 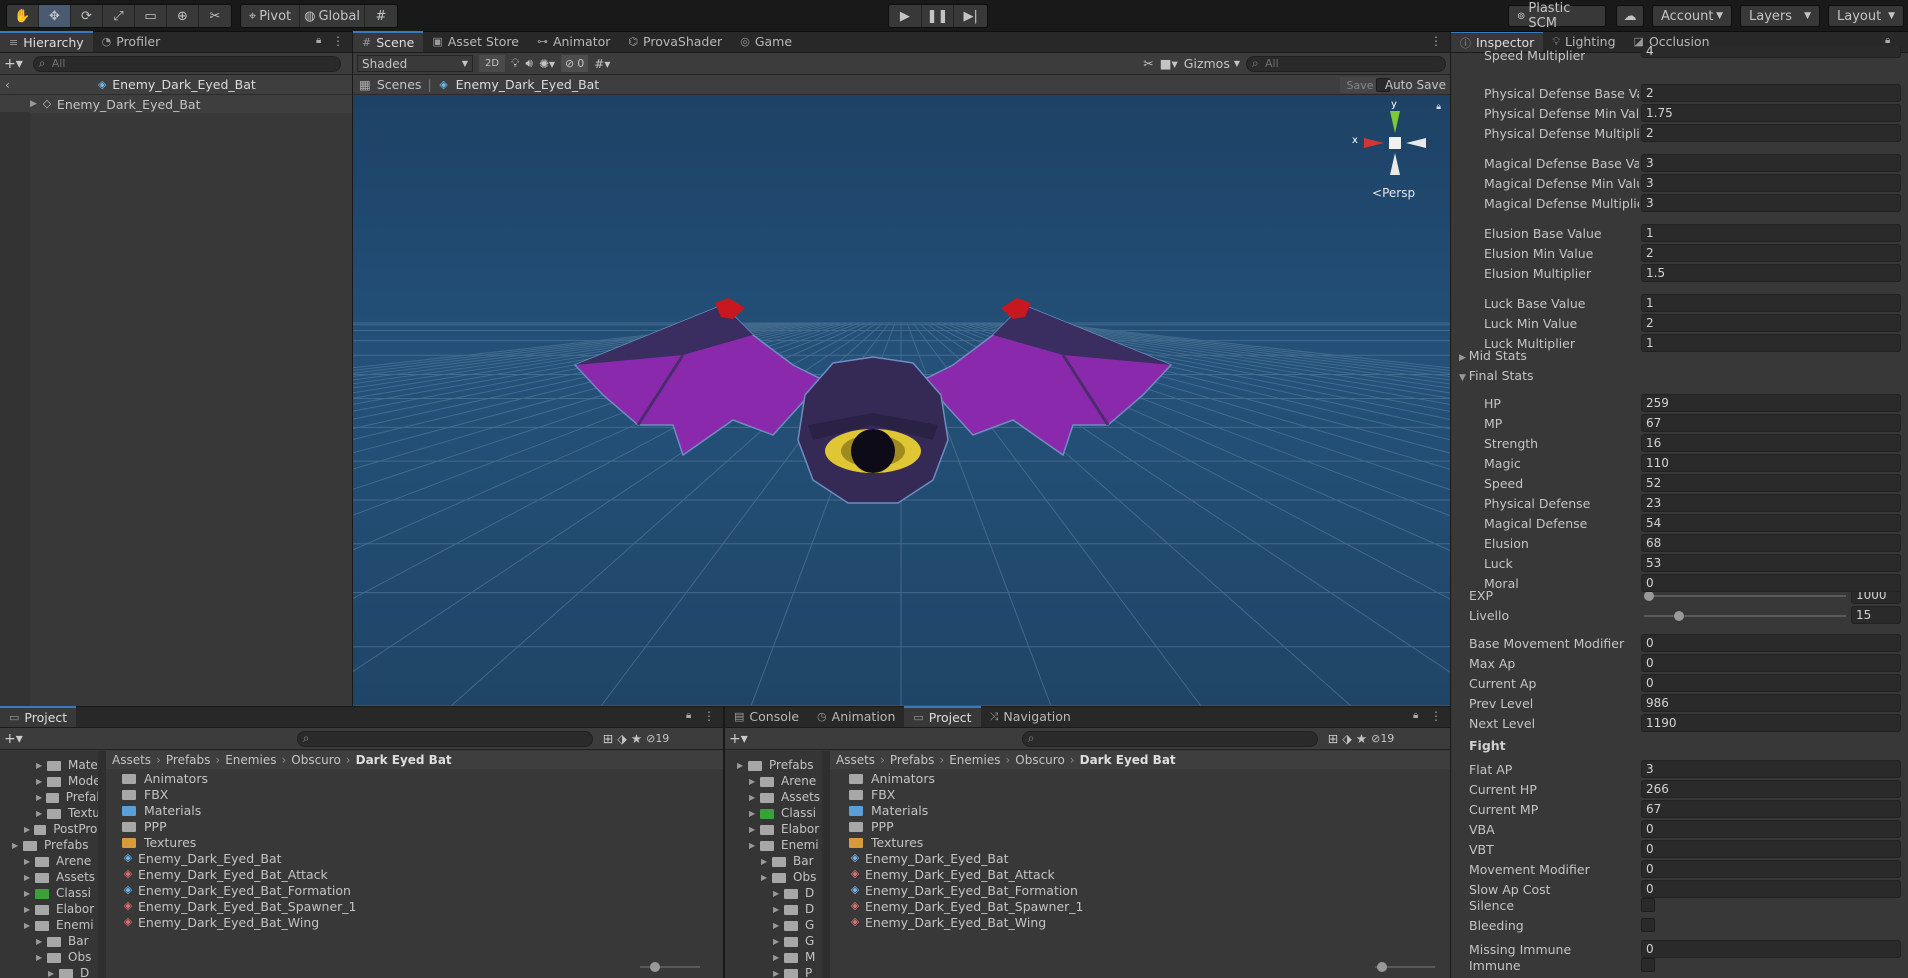 I want to click on effects-toggle-icon: ✺▾, so click(x=547, y=64).